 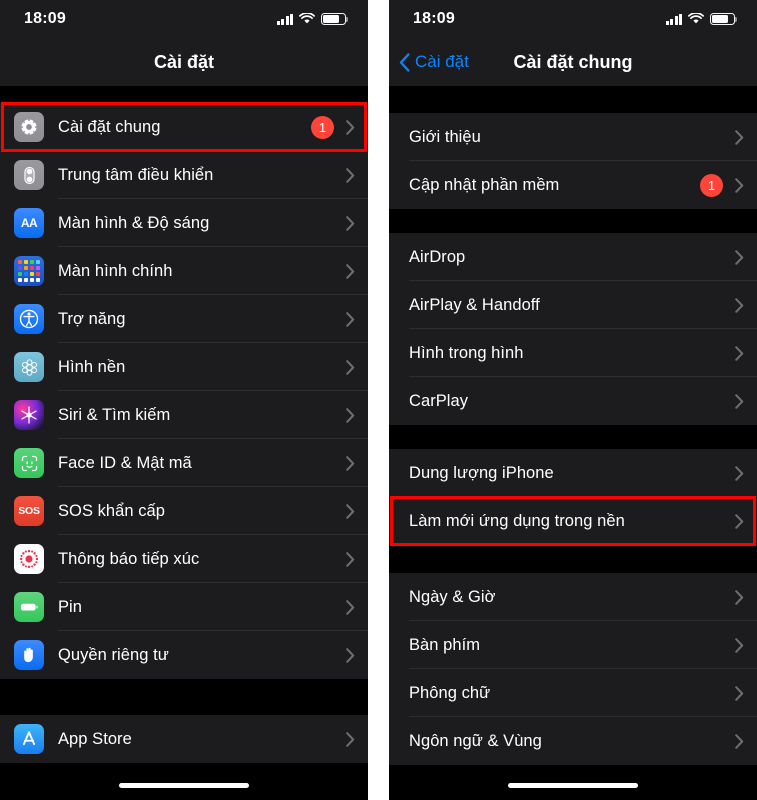 What do you see at coordinates (134, 222) in the screenshot?
I see `sidebar-item-label: Màn hình & Độ sáng` at bounding box center [134, 222].